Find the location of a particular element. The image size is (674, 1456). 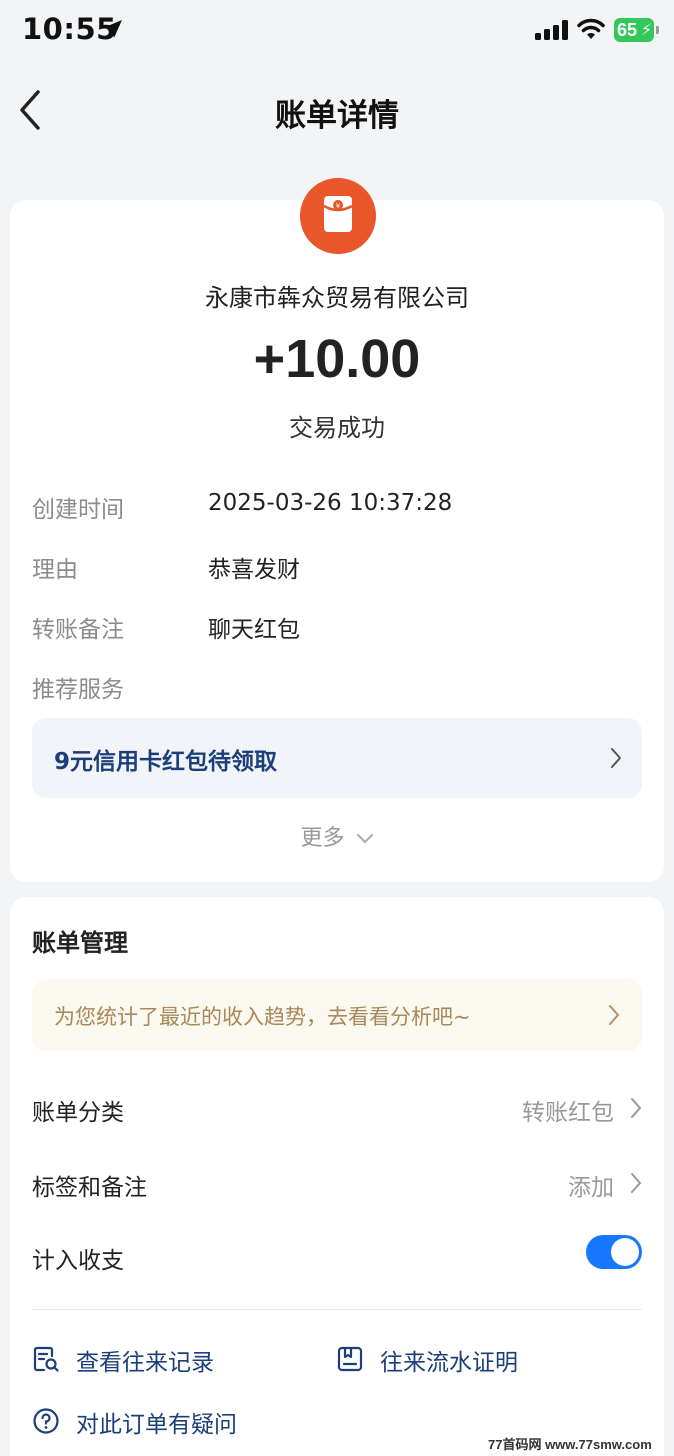

wifi-icon is located at coordinates (591, 31).